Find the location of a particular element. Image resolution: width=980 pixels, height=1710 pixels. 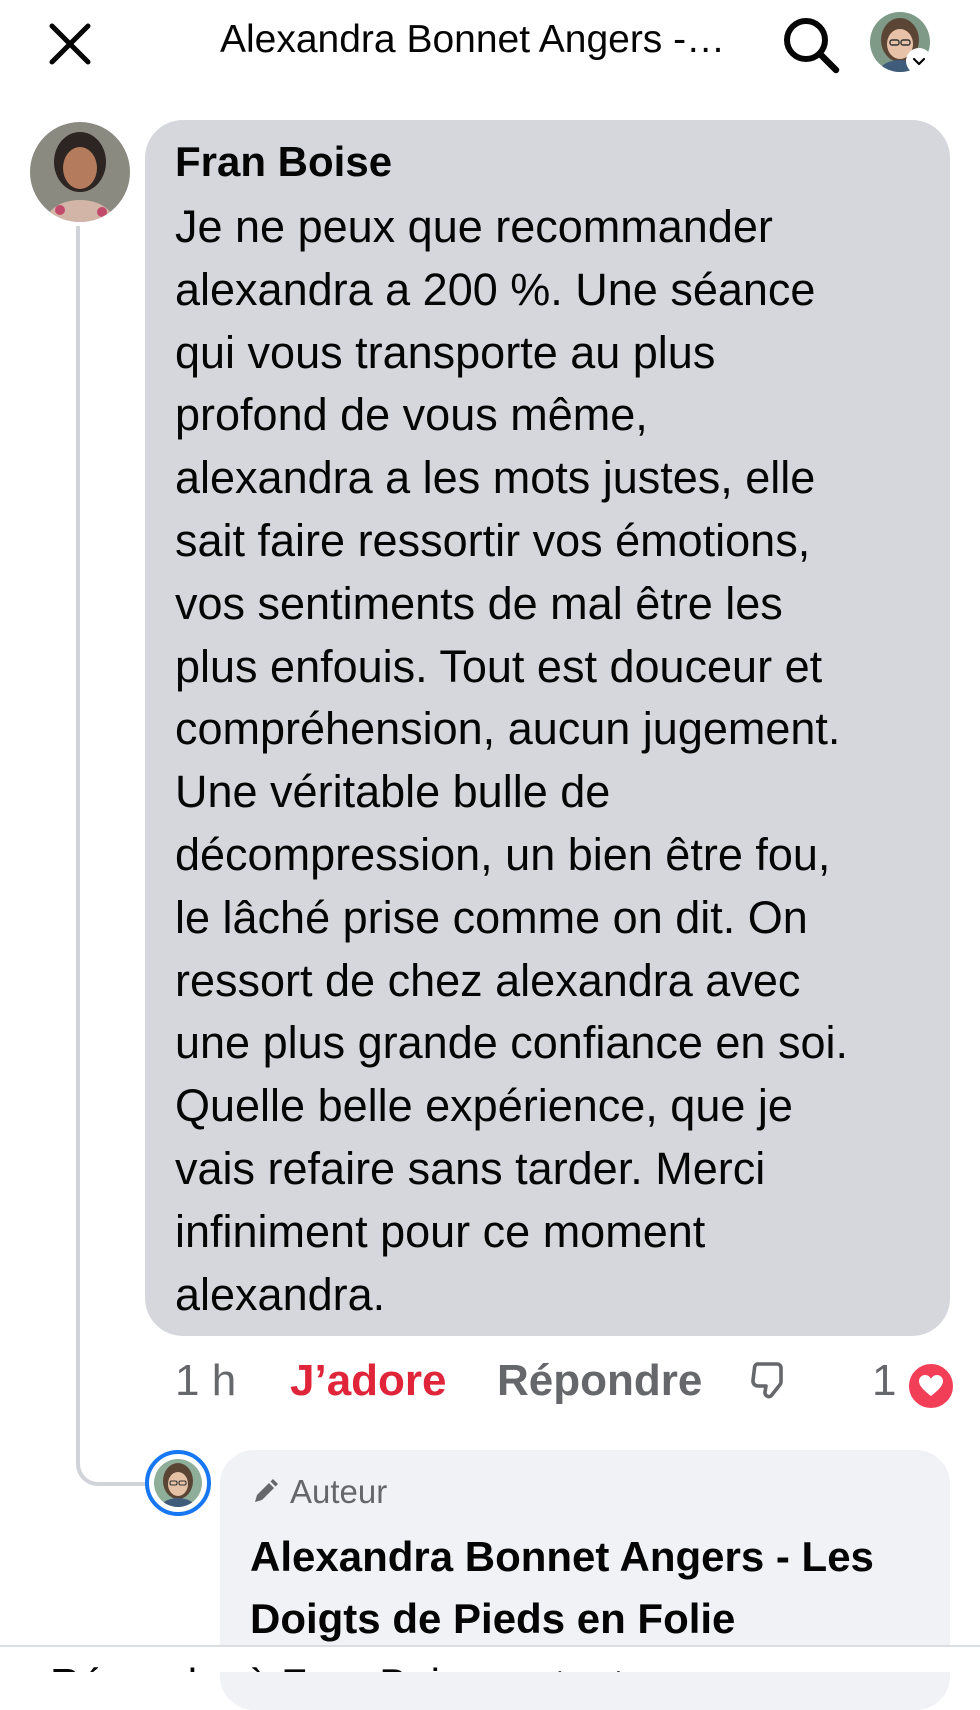

author-badge-label: Auteur is located at coordinates (339, 1491).